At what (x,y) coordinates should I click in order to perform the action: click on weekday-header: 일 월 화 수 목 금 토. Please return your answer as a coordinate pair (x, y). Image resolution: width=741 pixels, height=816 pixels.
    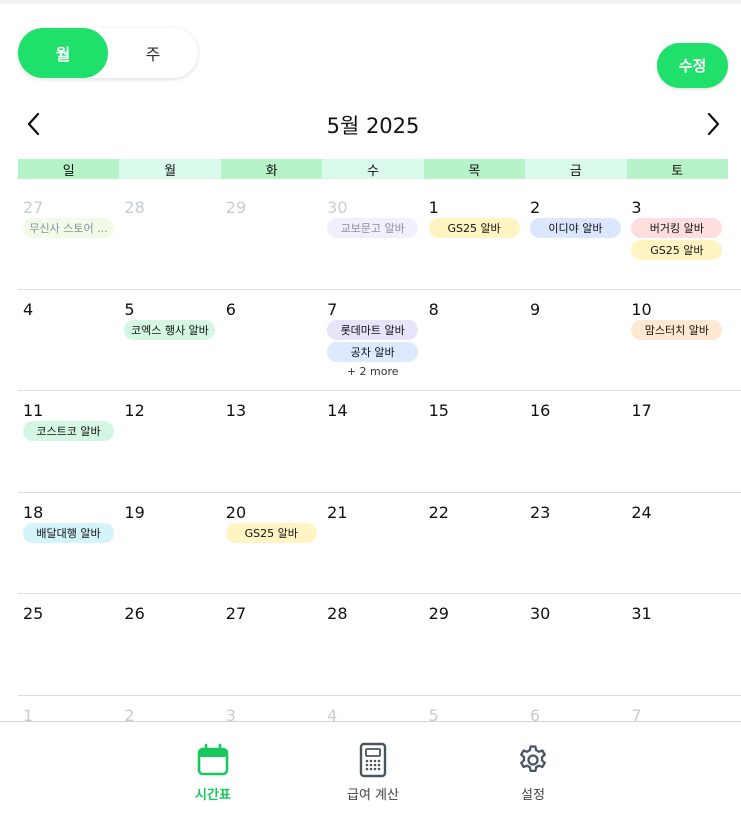
    Looking at the image, I should click on (373, 169).